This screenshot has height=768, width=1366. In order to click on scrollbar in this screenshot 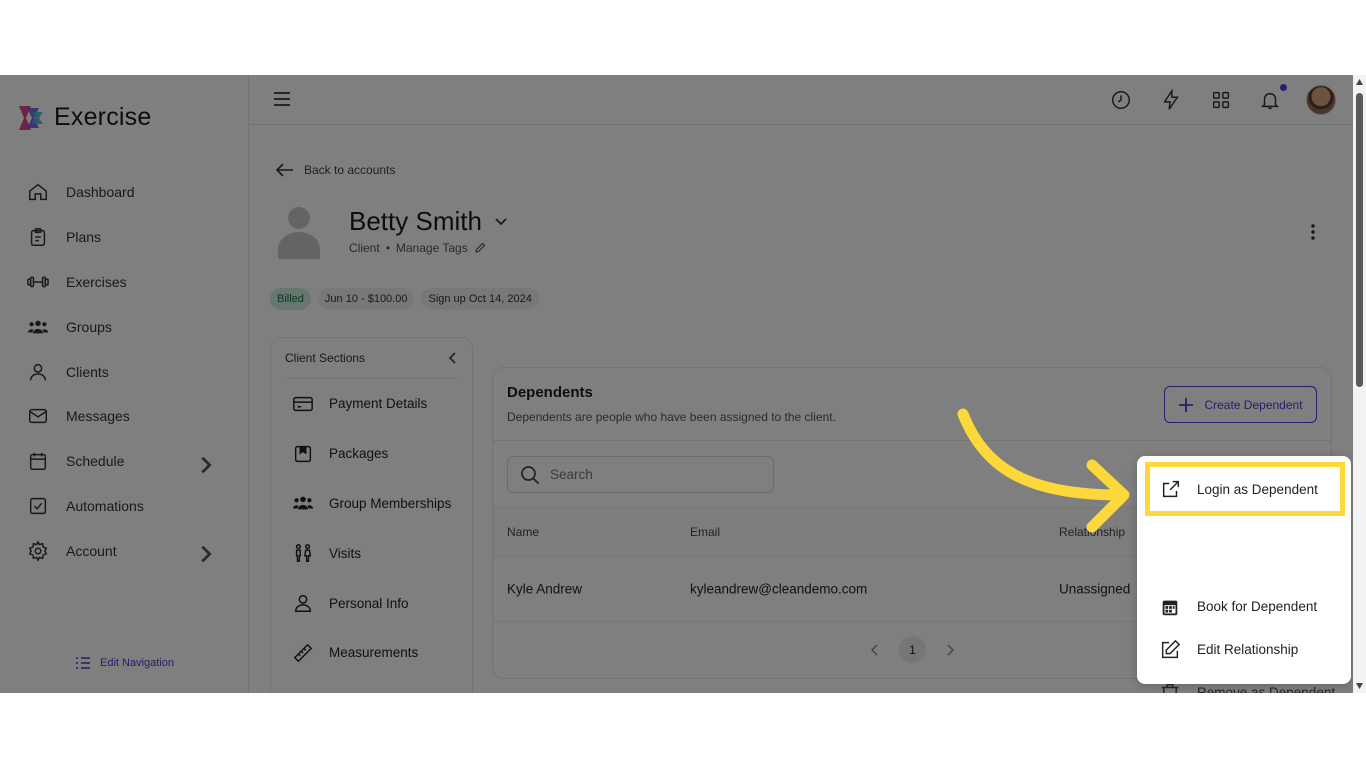, I will do `click(1359, 384)`.